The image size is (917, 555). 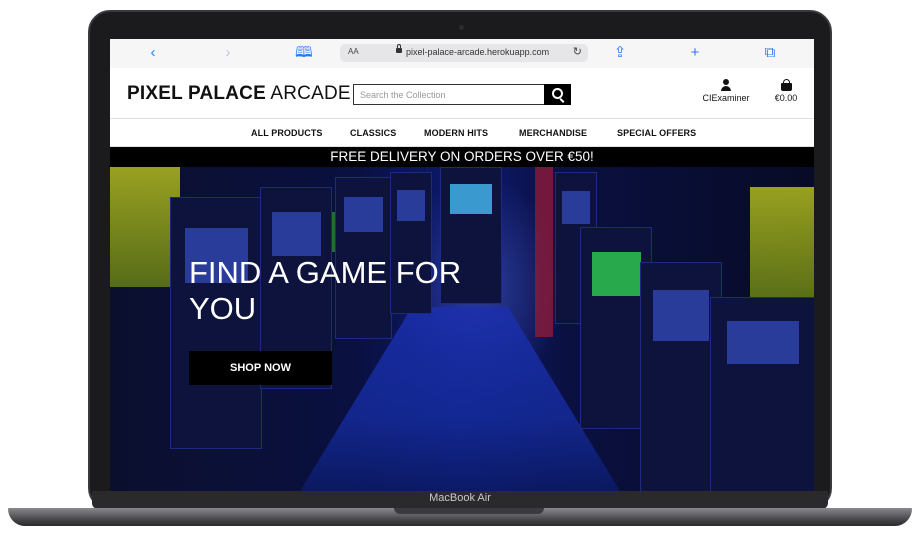 What do you see at coordinates (304, 53) in the screenshot?
I see `bookmarks-icon: 🕮` at bounding box center [304, 53].